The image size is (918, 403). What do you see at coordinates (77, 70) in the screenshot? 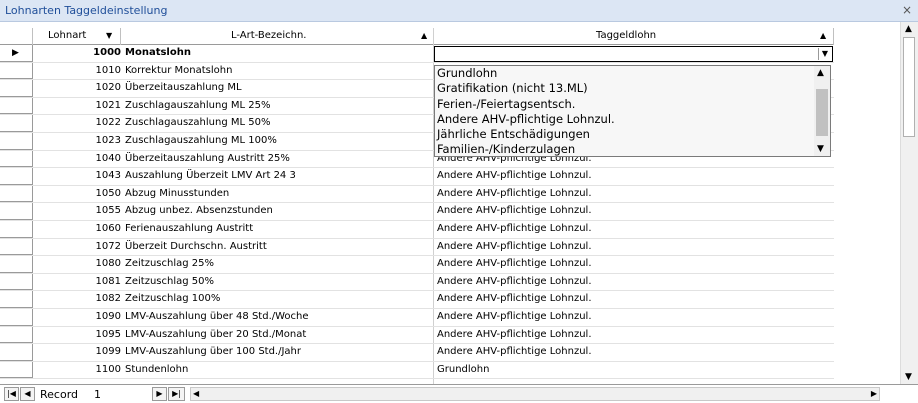
I see `lohnart-cell: 1010` at bounding box center [77, 70].